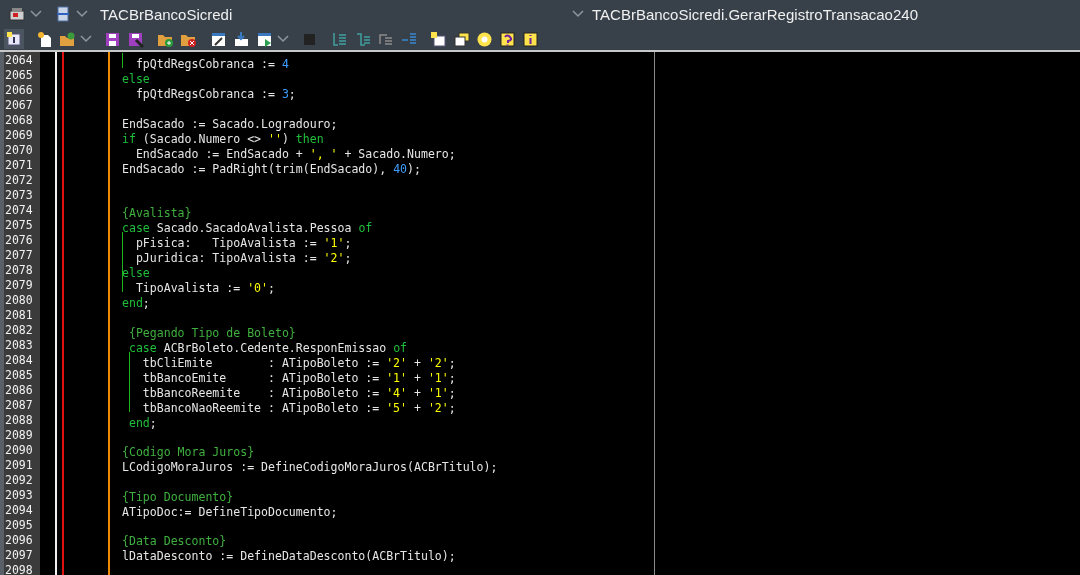 This screenshot has width=1080, height=575. I want to click on code-line: LCodigoMoraJuros := DefineCodigoMoraJuros(ACBrTitulo);, so click(310, 467).